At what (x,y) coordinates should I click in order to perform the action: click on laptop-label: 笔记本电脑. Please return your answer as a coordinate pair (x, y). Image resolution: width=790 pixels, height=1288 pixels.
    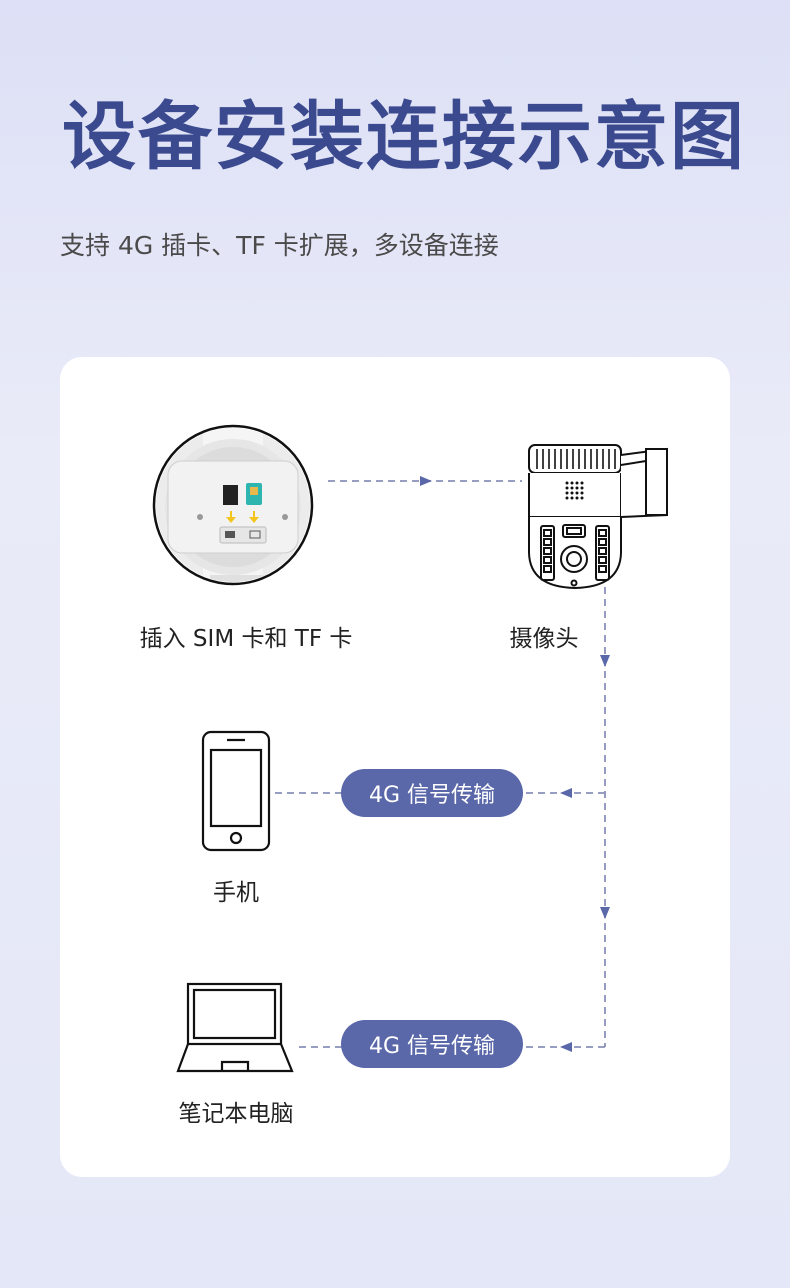
    Looking at the image, I should click on (236, 1114).